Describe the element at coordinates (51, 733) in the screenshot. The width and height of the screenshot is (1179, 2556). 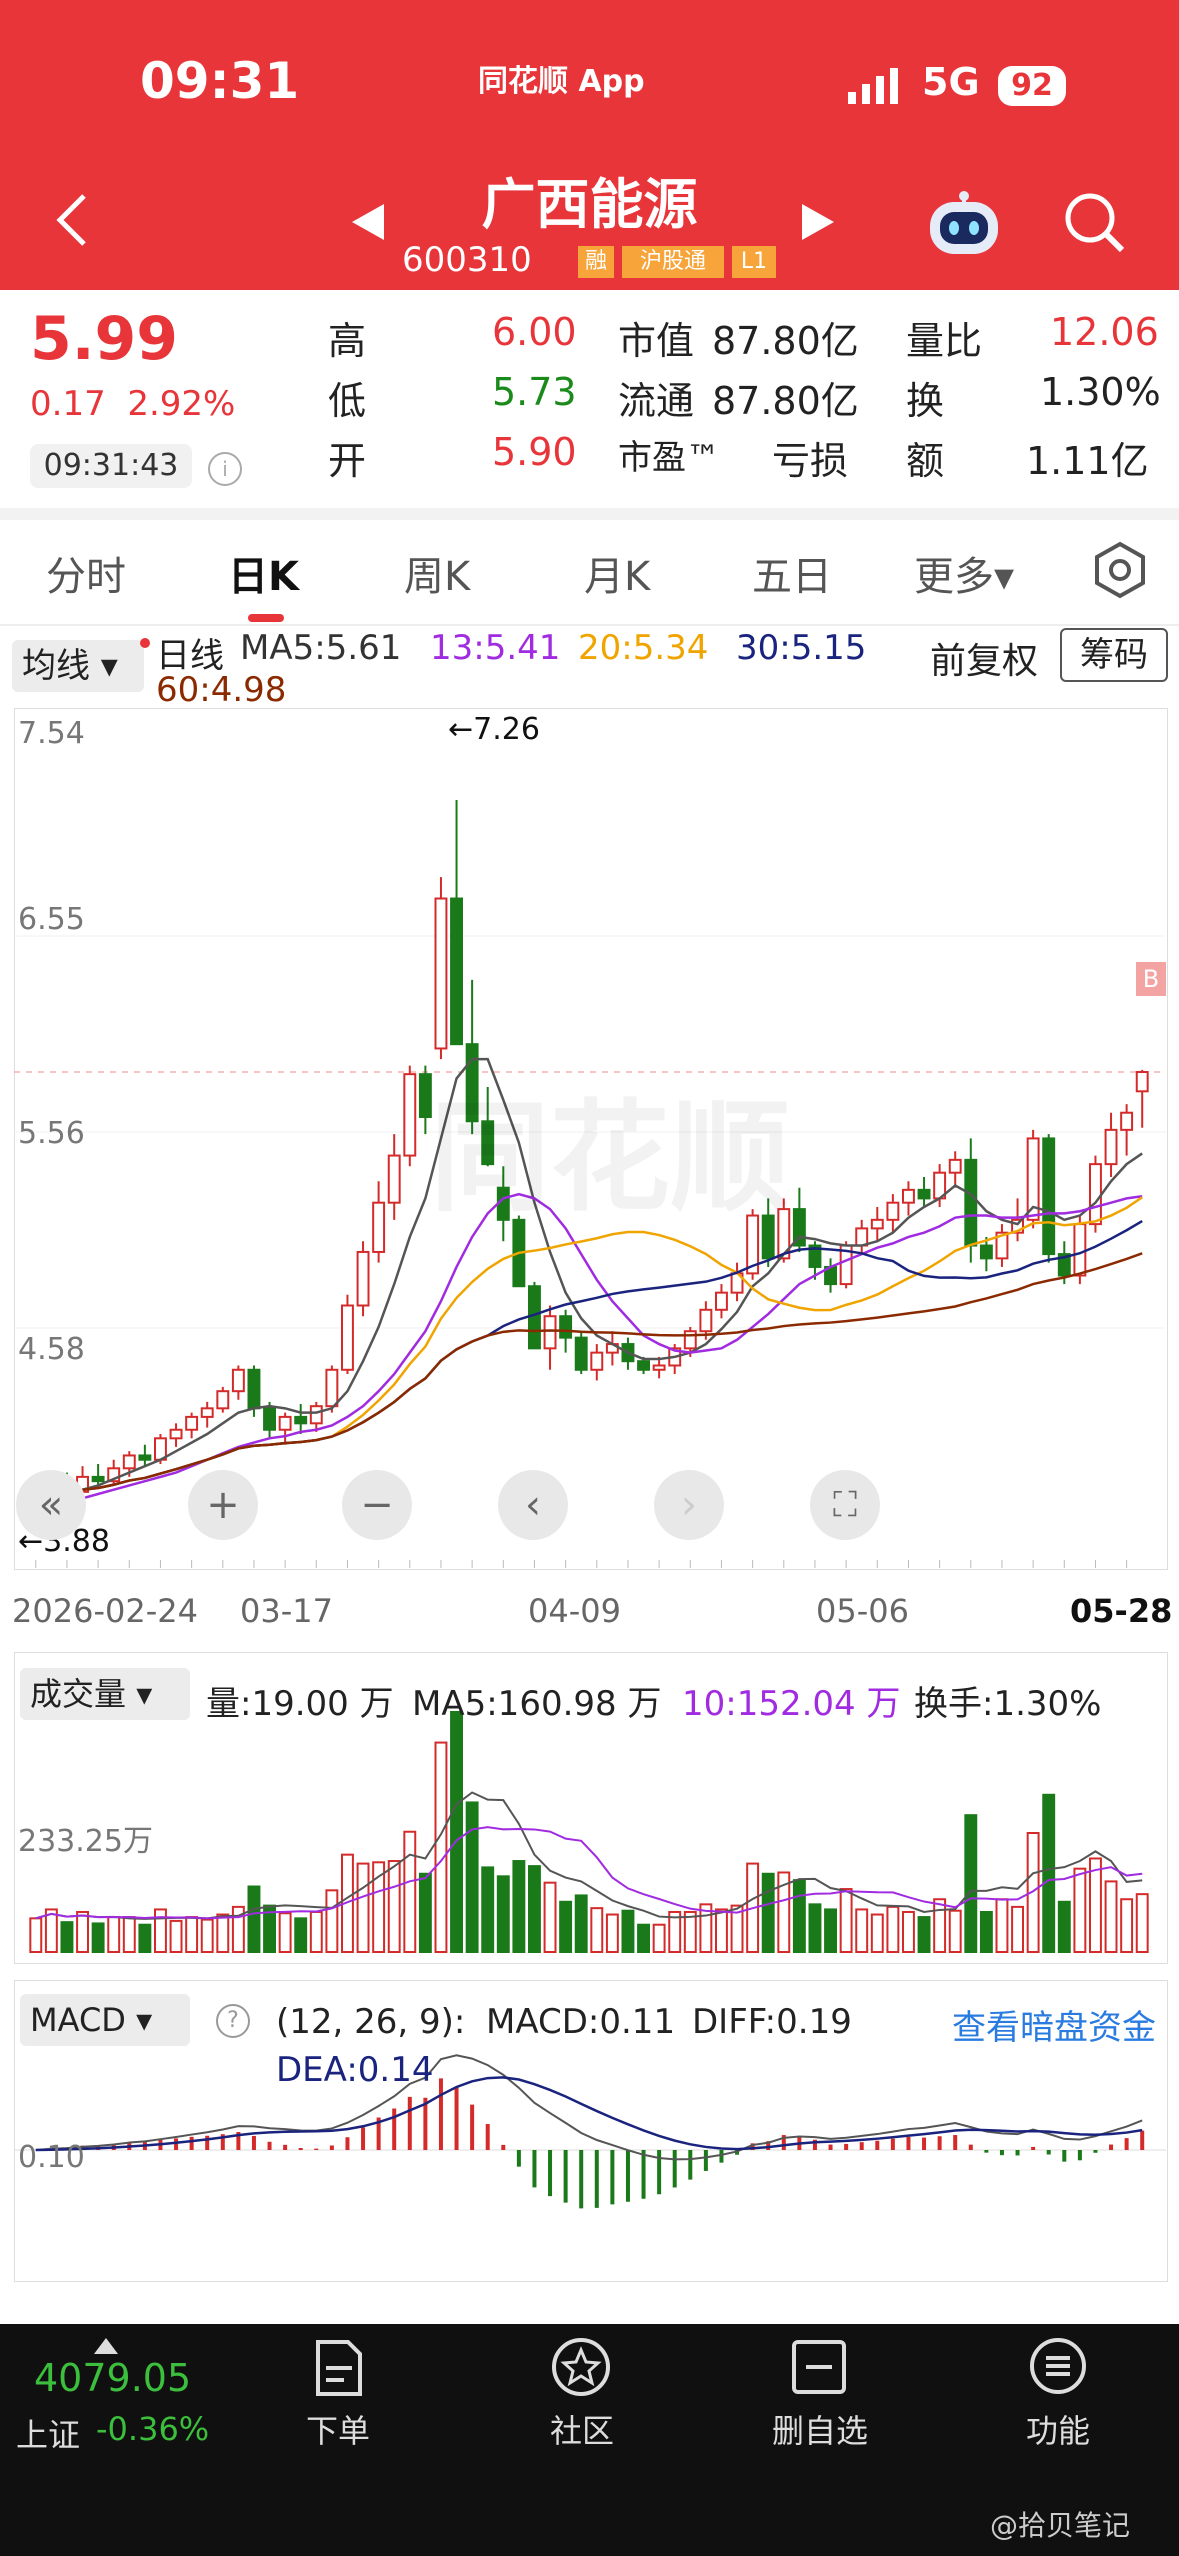
I see `y-tick: 7.54` at that location.